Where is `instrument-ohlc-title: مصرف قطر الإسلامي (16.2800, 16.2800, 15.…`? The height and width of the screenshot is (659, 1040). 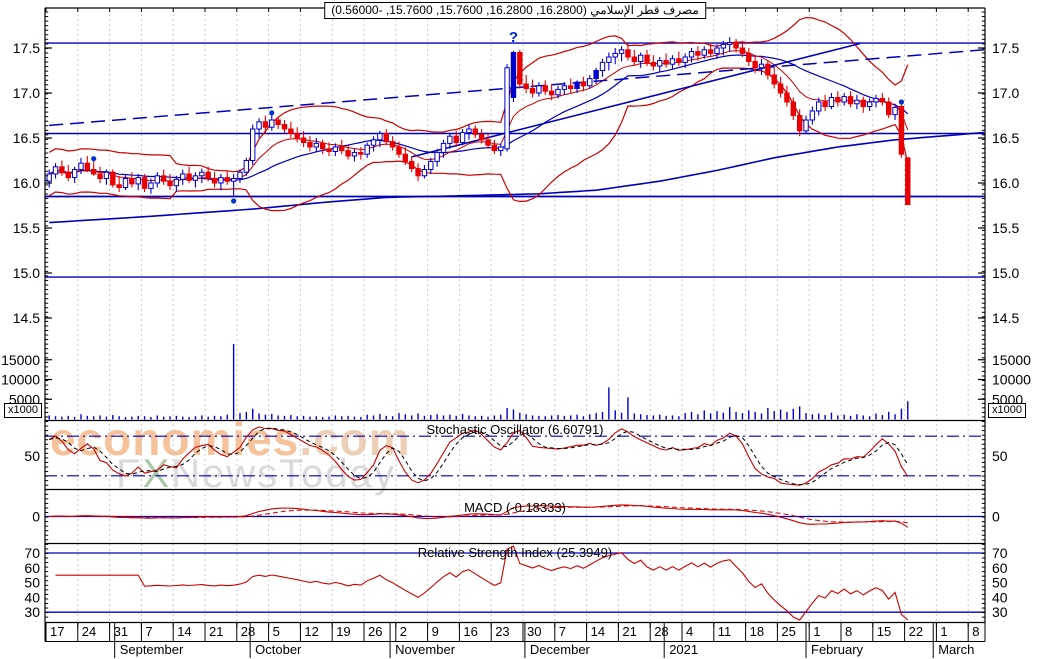
instrument-ohlc-title: مصرف قطر الإسلامي (16.2800, 16.2800, 15.… is located at coordinates (515, 10).